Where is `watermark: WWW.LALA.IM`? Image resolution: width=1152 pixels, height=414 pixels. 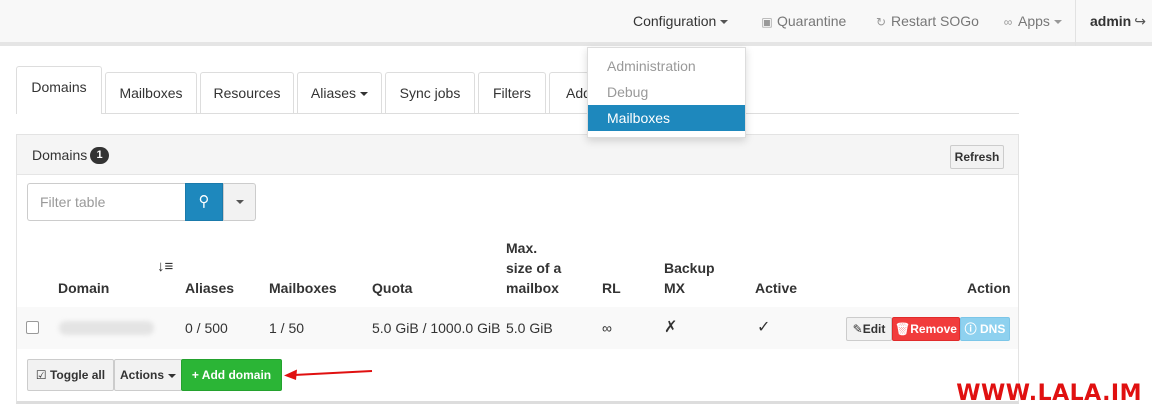 watermark: WWW.LALA.IM is located at coordinates (1049, 393).